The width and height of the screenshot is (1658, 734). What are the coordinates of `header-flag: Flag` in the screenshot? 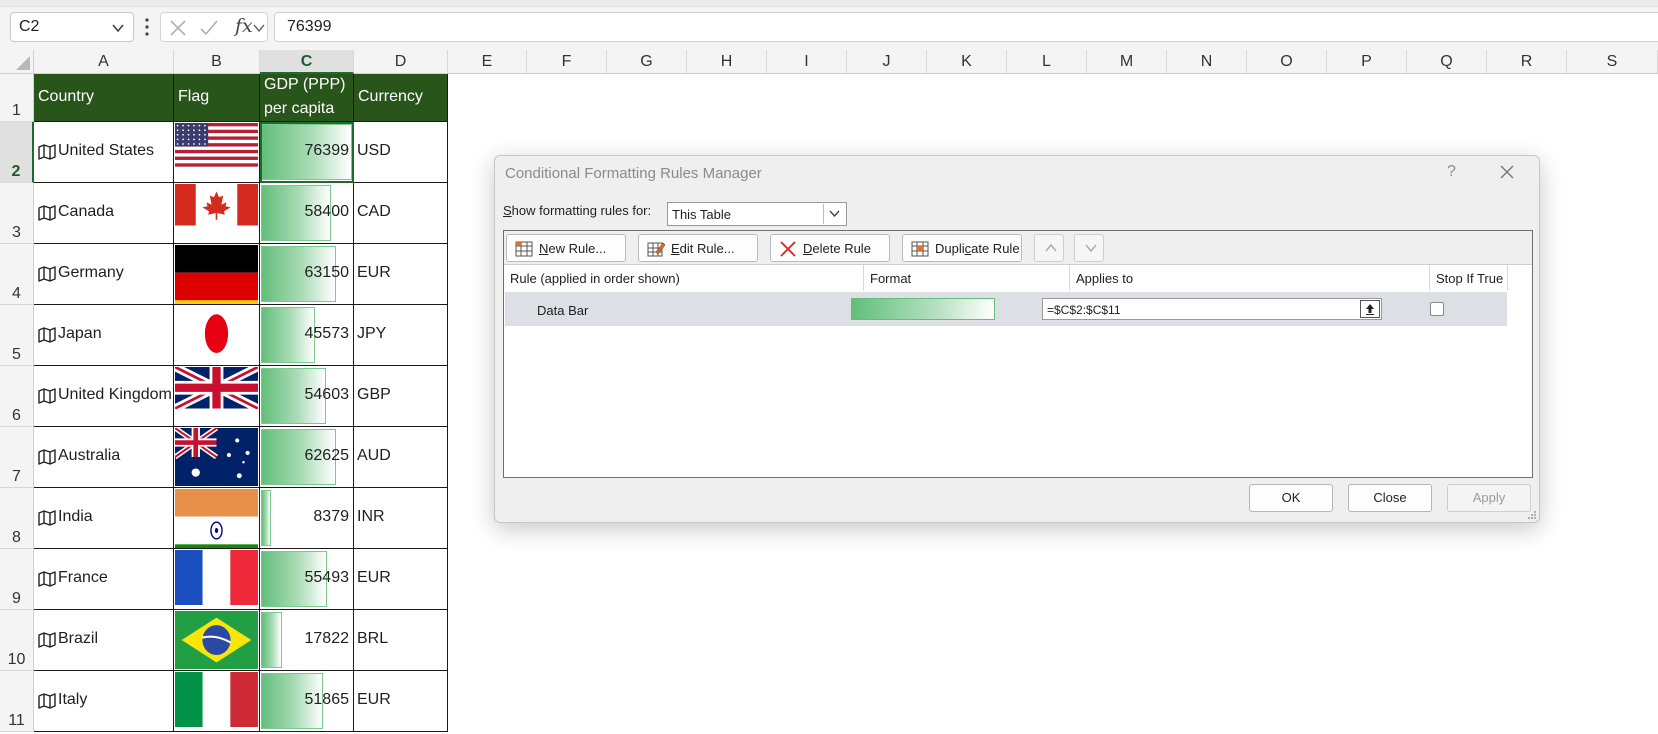 It's located at (217, 98).